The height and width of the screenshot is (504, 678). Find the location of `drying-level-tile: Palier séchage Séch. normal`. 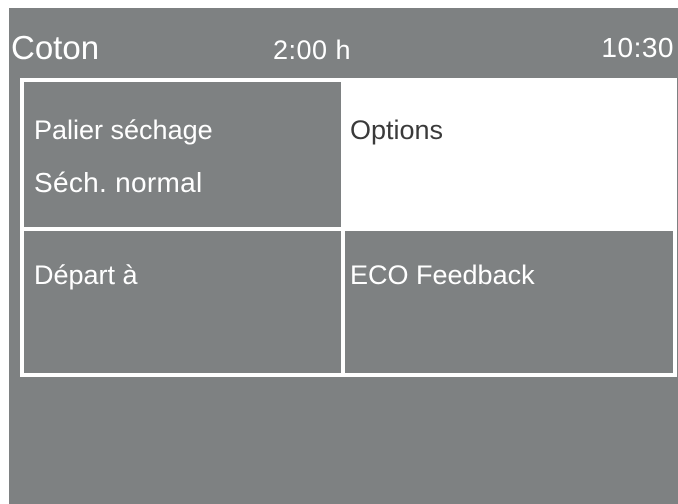

drying-level-tile: Palier séchage Séch. normal is located at coordinates (182, 154).